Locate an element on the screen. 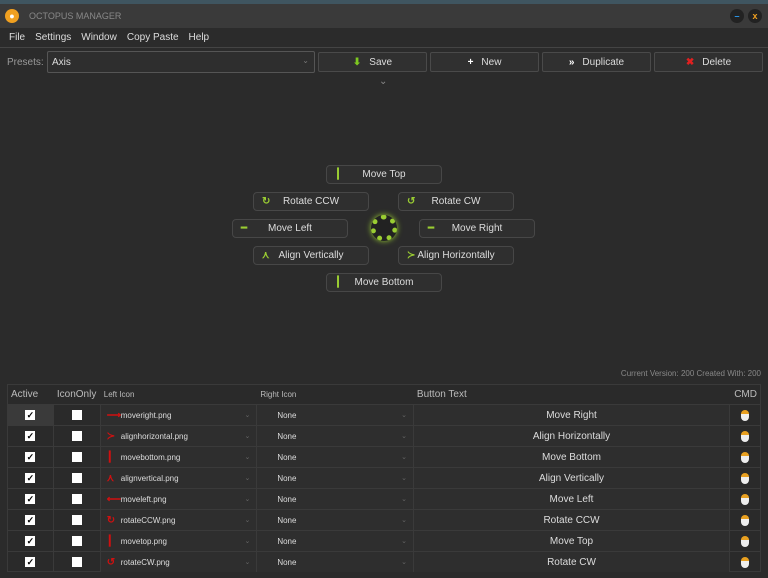 Image resolution: width=768 pixels, height=578 pixels. pie-button-rotate-ccw: ↻ Rotate CCW is located at coordinates (311, 201).